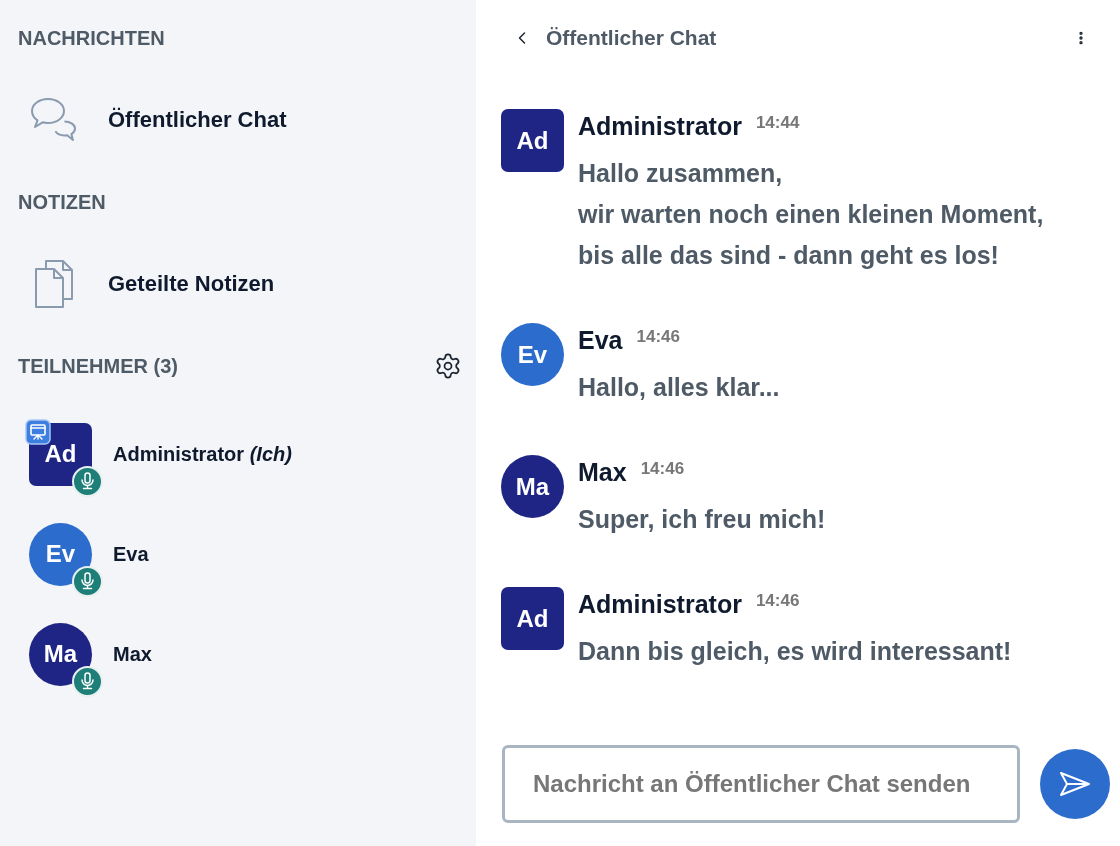 Image resolution: width=1120 pixels, height=846 pixels. Describe the element at coordinates (54, 284) in the screenshot. I see `documents-icon` at that location.